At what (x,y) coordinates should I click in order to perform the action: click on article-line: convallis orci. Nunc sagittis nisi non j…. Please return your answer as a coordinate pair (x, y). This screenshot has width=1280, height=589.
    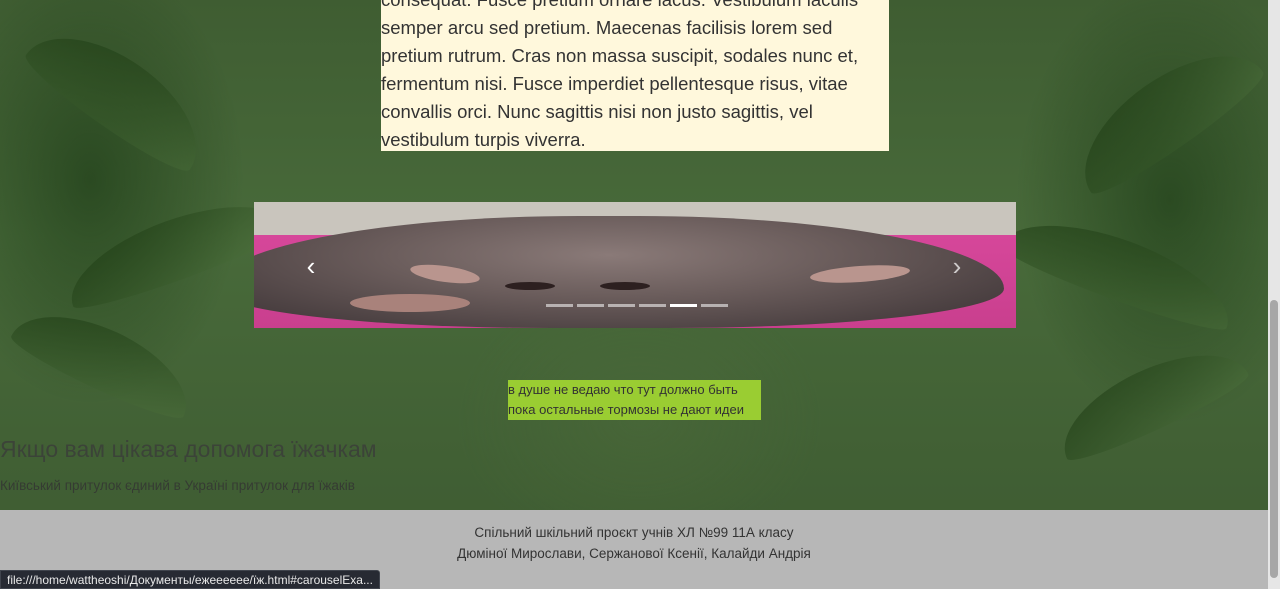
    Looking at the image, I should click on (597, 111).